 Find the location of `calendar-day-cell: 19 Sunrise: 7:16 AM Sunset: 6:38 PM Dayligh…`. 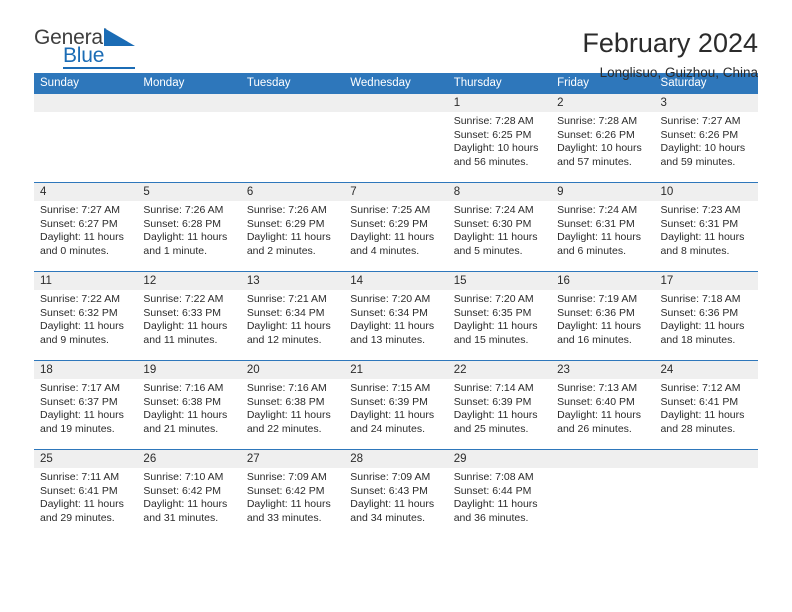

calendar-day-cell: 19 Sunrise: 7:16 AM Sunset: 6:38 PM Dayligh… is located at coordinates (189, 405).